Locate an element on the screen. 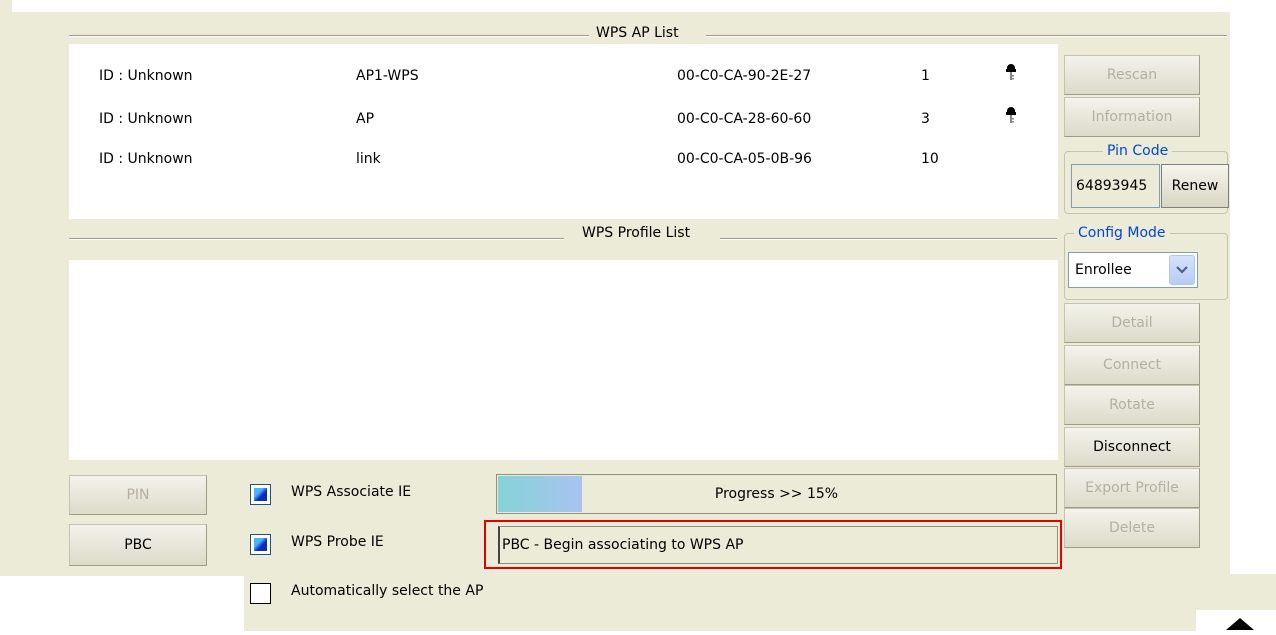  ap-row: ID : Unknown link 00-C0-CA-05-0B-96 10 is located at coordinates (563, 159).